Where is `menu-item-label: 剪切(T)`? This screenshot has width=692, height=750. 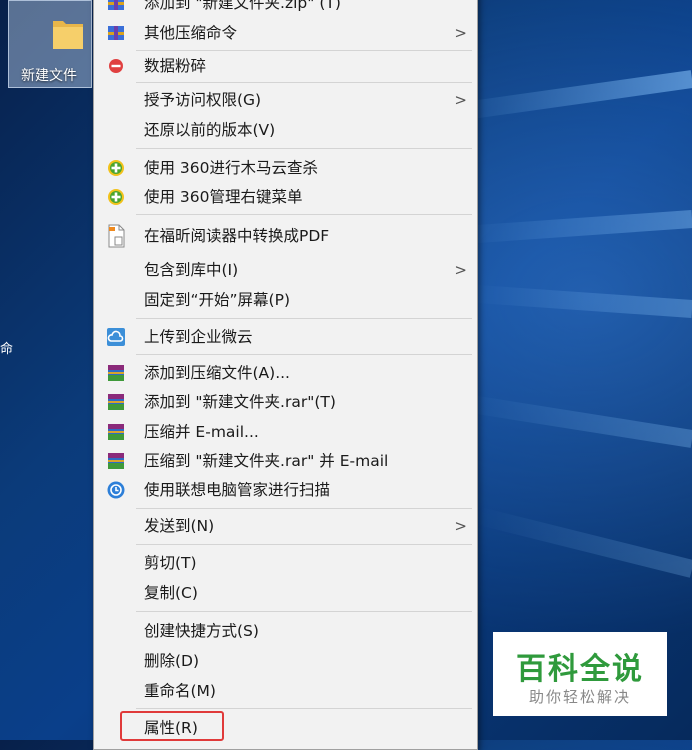 menu-item-label: 剪切(T) is located at coordinates (170, 563).